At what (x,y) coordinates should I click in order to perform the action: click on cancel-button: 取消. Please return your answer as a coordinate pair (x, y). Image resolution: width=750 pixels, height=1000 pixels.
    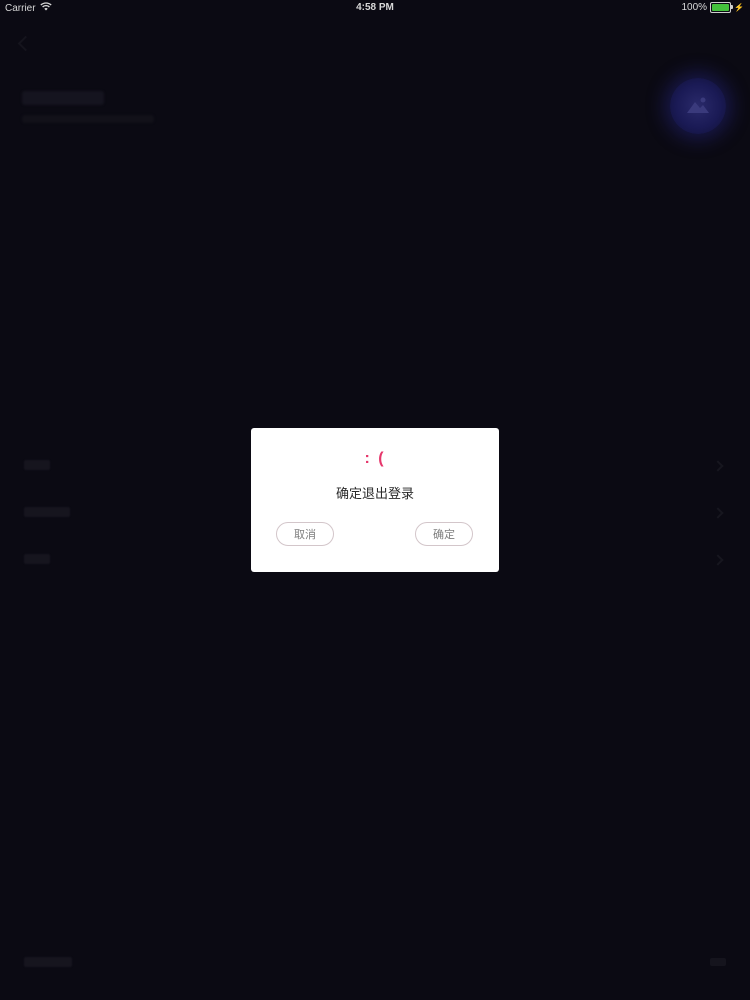
    Looking at the image, I should click on (305, 534).